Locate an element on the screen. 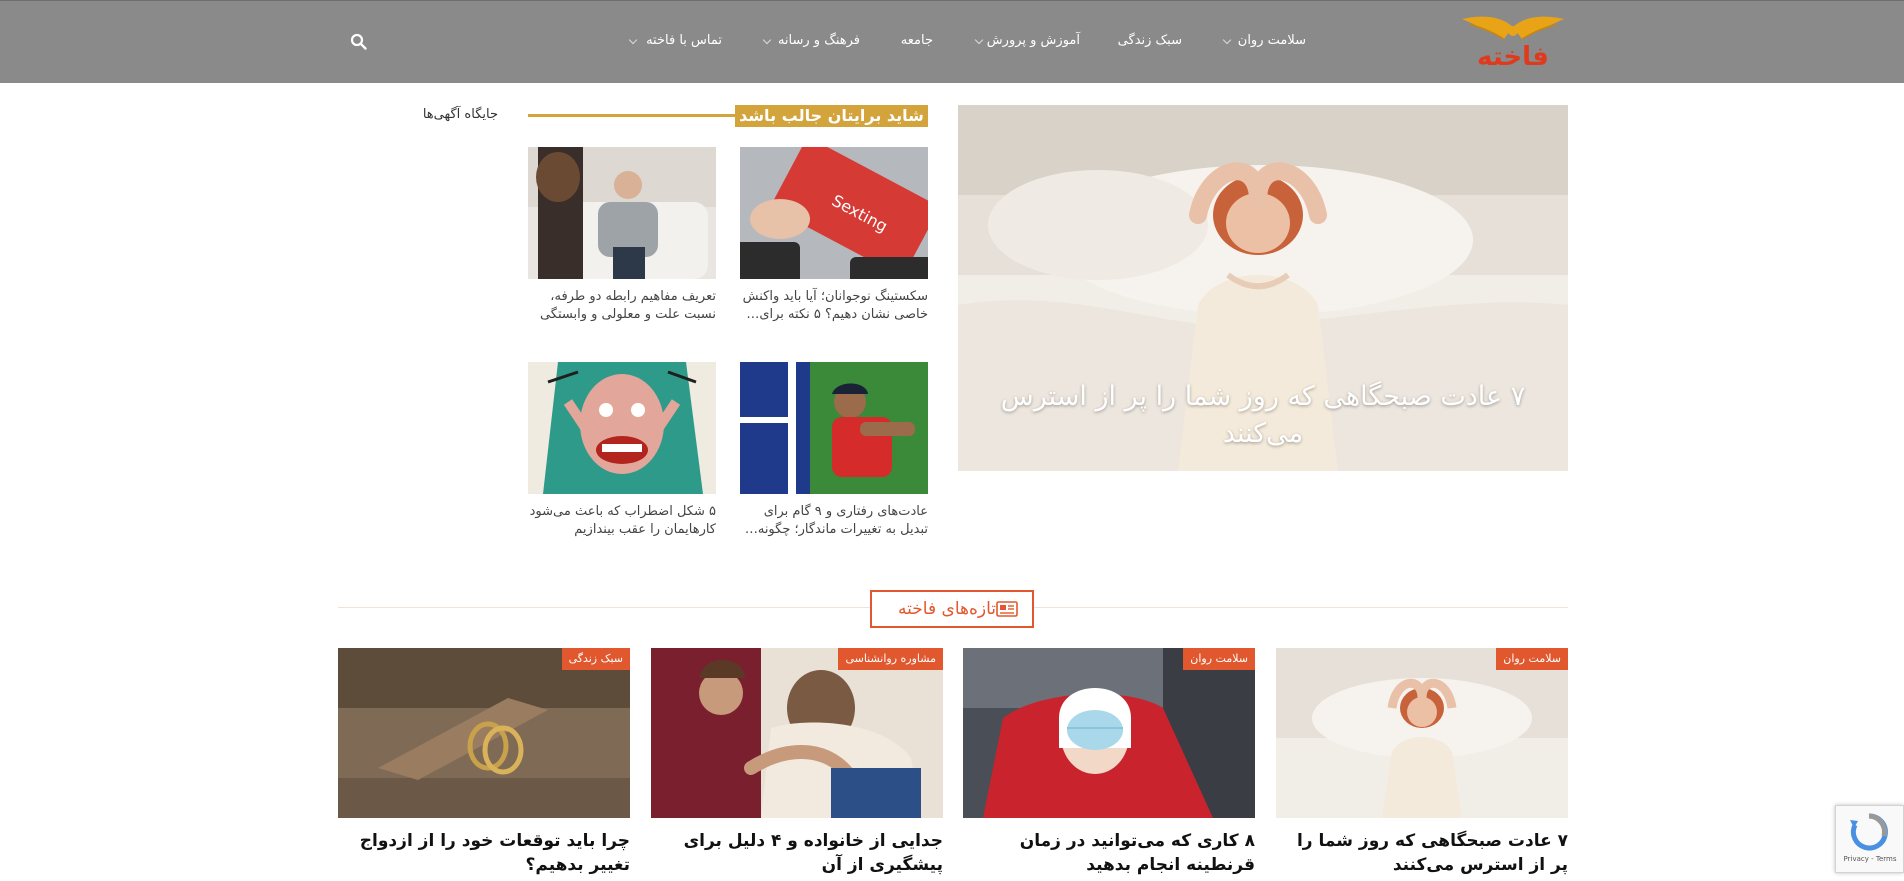  suggestion-thumb: Sexting is located at coordinates (834, 213).